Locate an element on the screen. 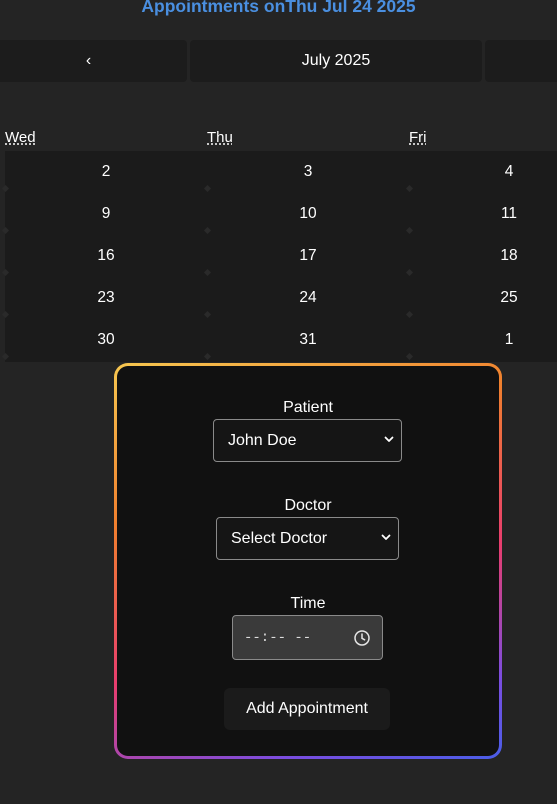 The image size is (557, 804). time-input: --:-- -- is located at coordinates (307, 637).